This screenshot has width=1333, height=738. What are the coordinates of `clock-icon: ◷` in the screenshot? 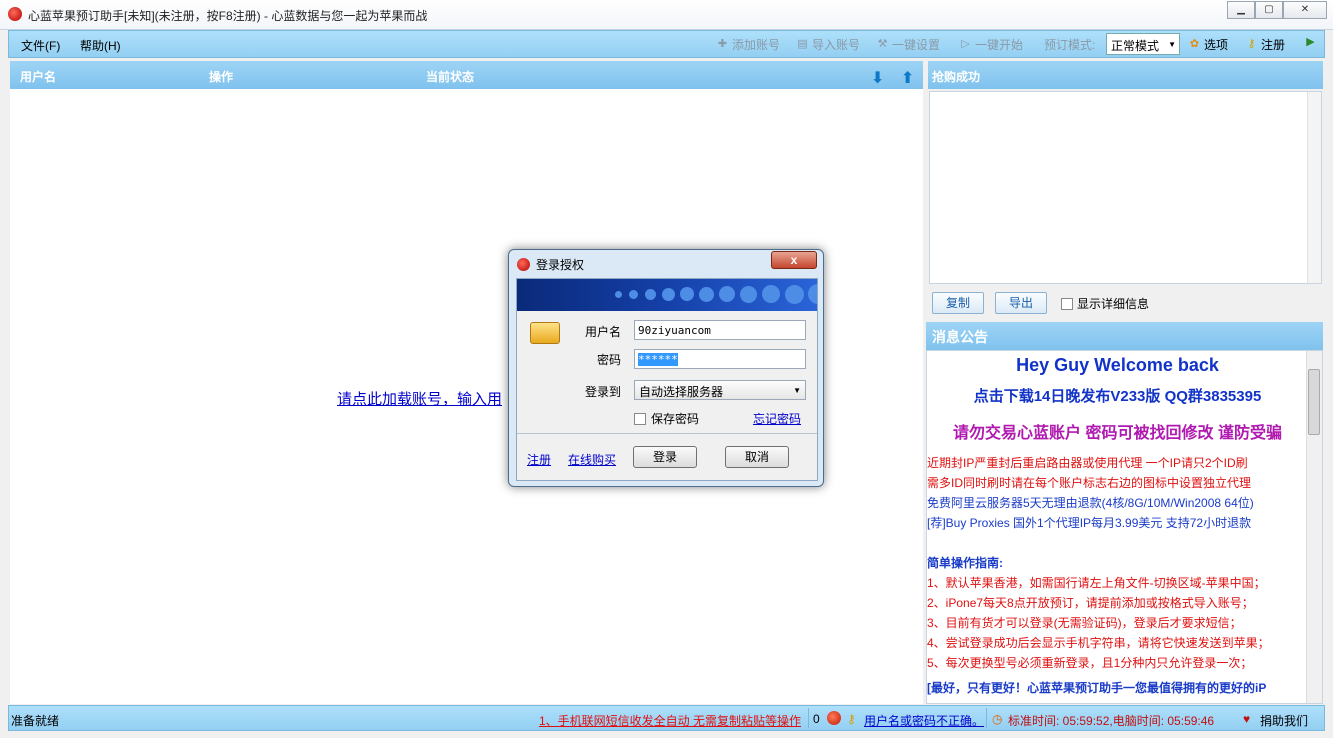 It's located at (997, 719).